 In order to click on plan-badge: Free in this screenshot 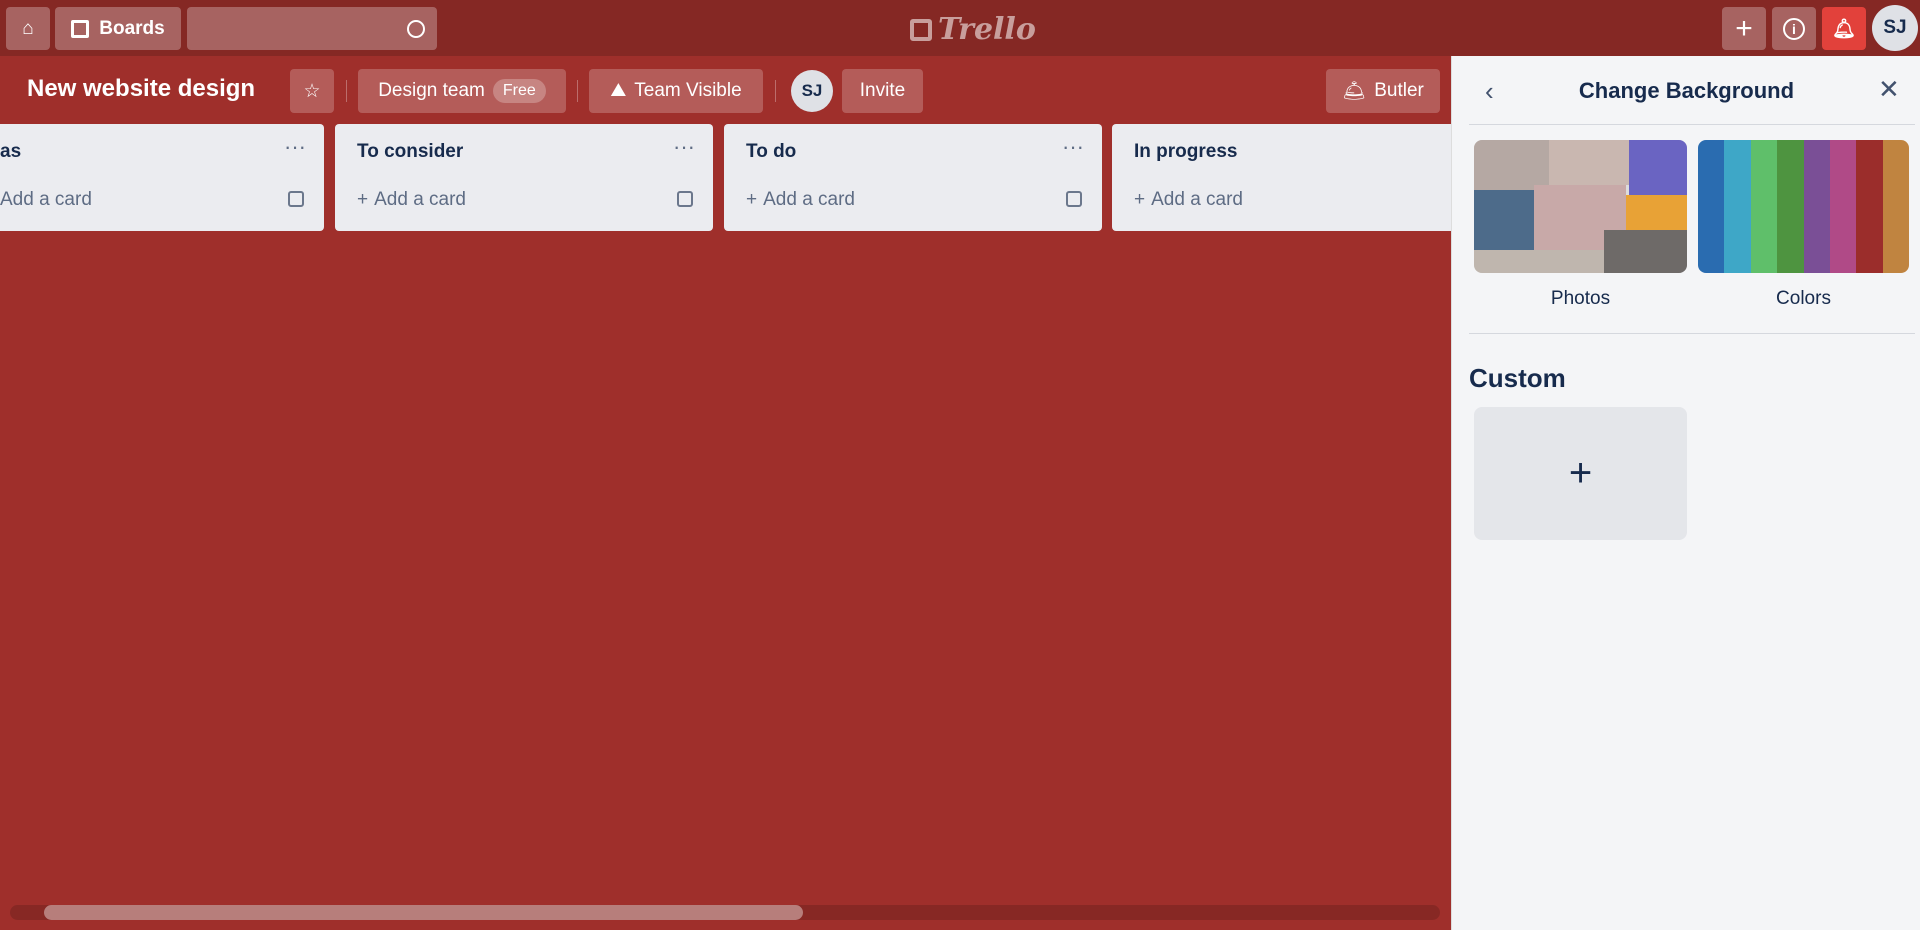, I will do `click(519, 91)`.